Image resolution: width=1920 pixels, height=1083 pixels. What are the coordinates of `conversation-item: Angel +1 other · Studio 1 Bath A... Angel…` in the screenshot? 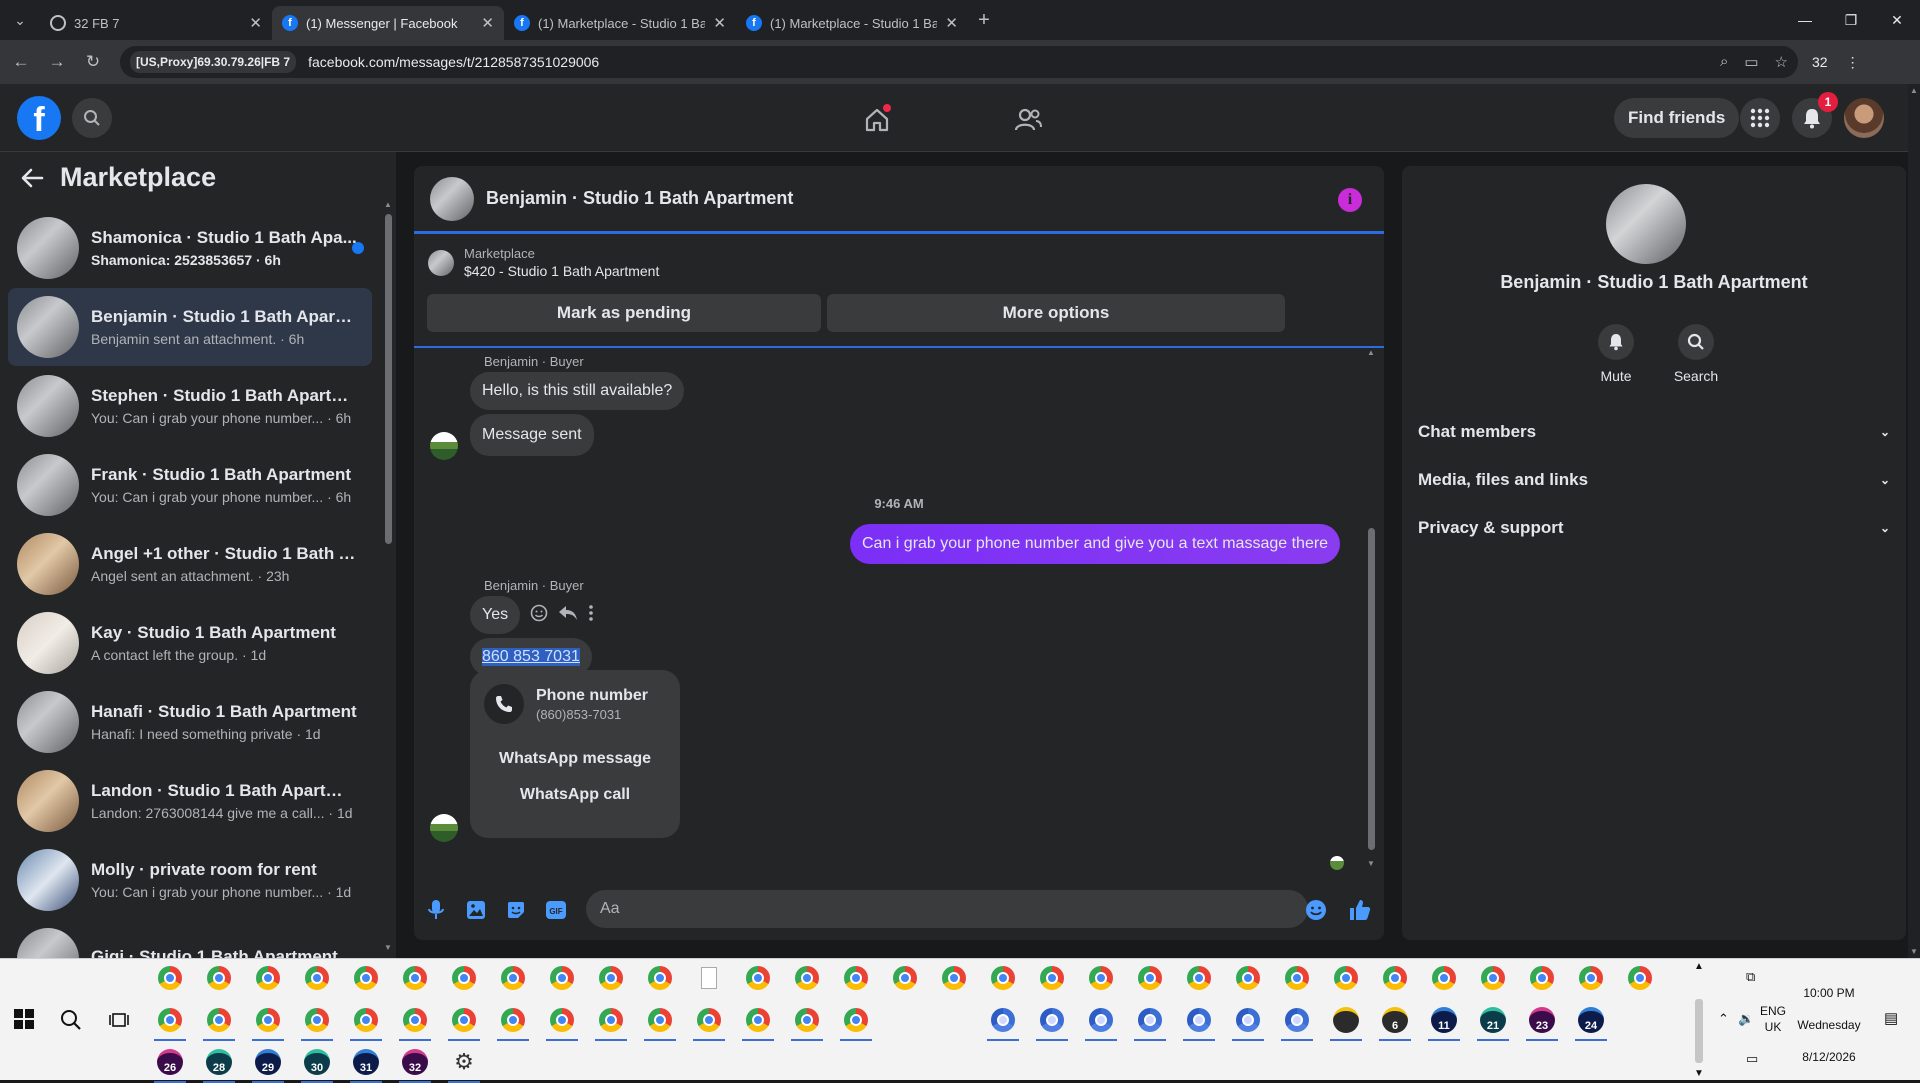 It's located at (190, 564).